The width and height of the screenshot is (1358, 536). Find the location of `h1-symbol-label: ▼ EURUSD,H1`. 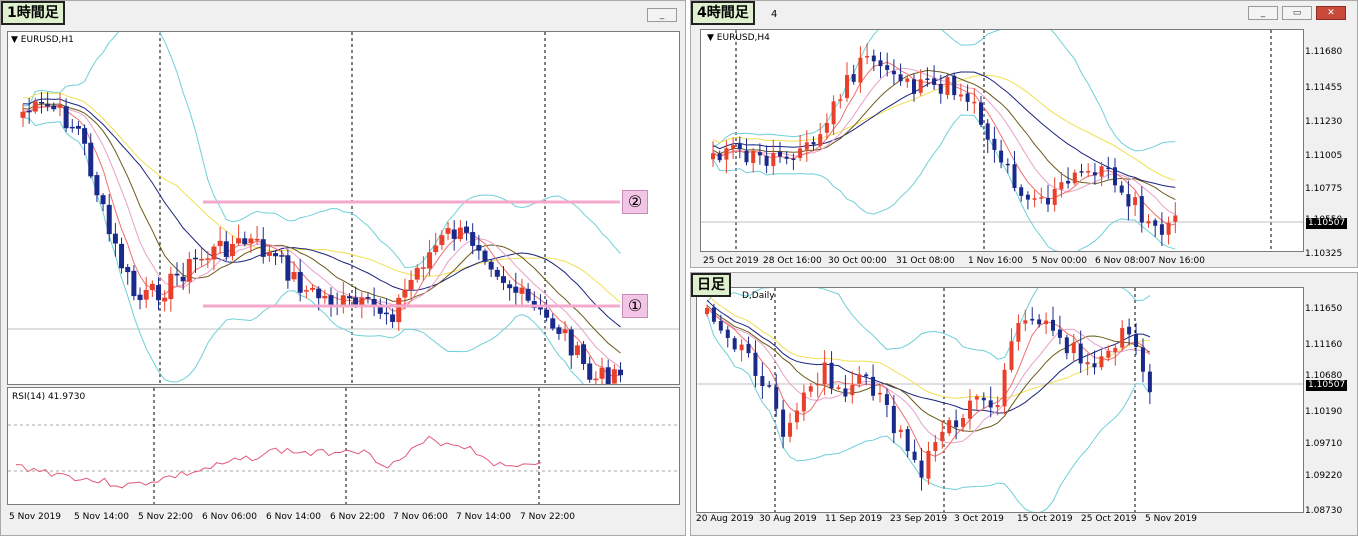

h1-symbol-label: ▼ EURUSD,H1 is located at coordinates (42, 40).